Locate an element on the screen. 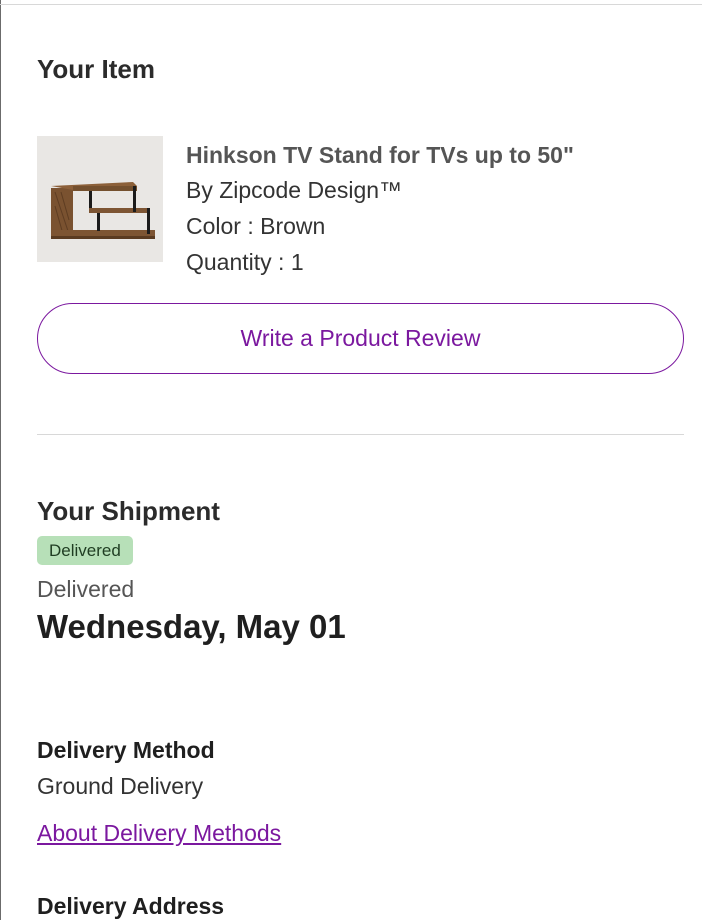 The image size is (702, 920). tv-stand-image is located at coordinates (100, 199).